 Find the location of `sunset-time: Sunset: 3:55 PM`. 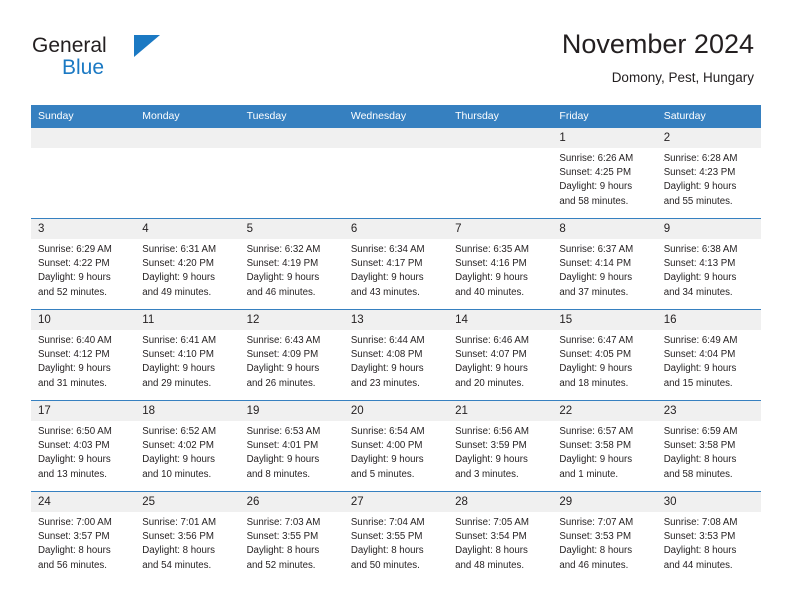

sunset-time: Sunset: 3:55 PM is located at coordinates (282, 537).